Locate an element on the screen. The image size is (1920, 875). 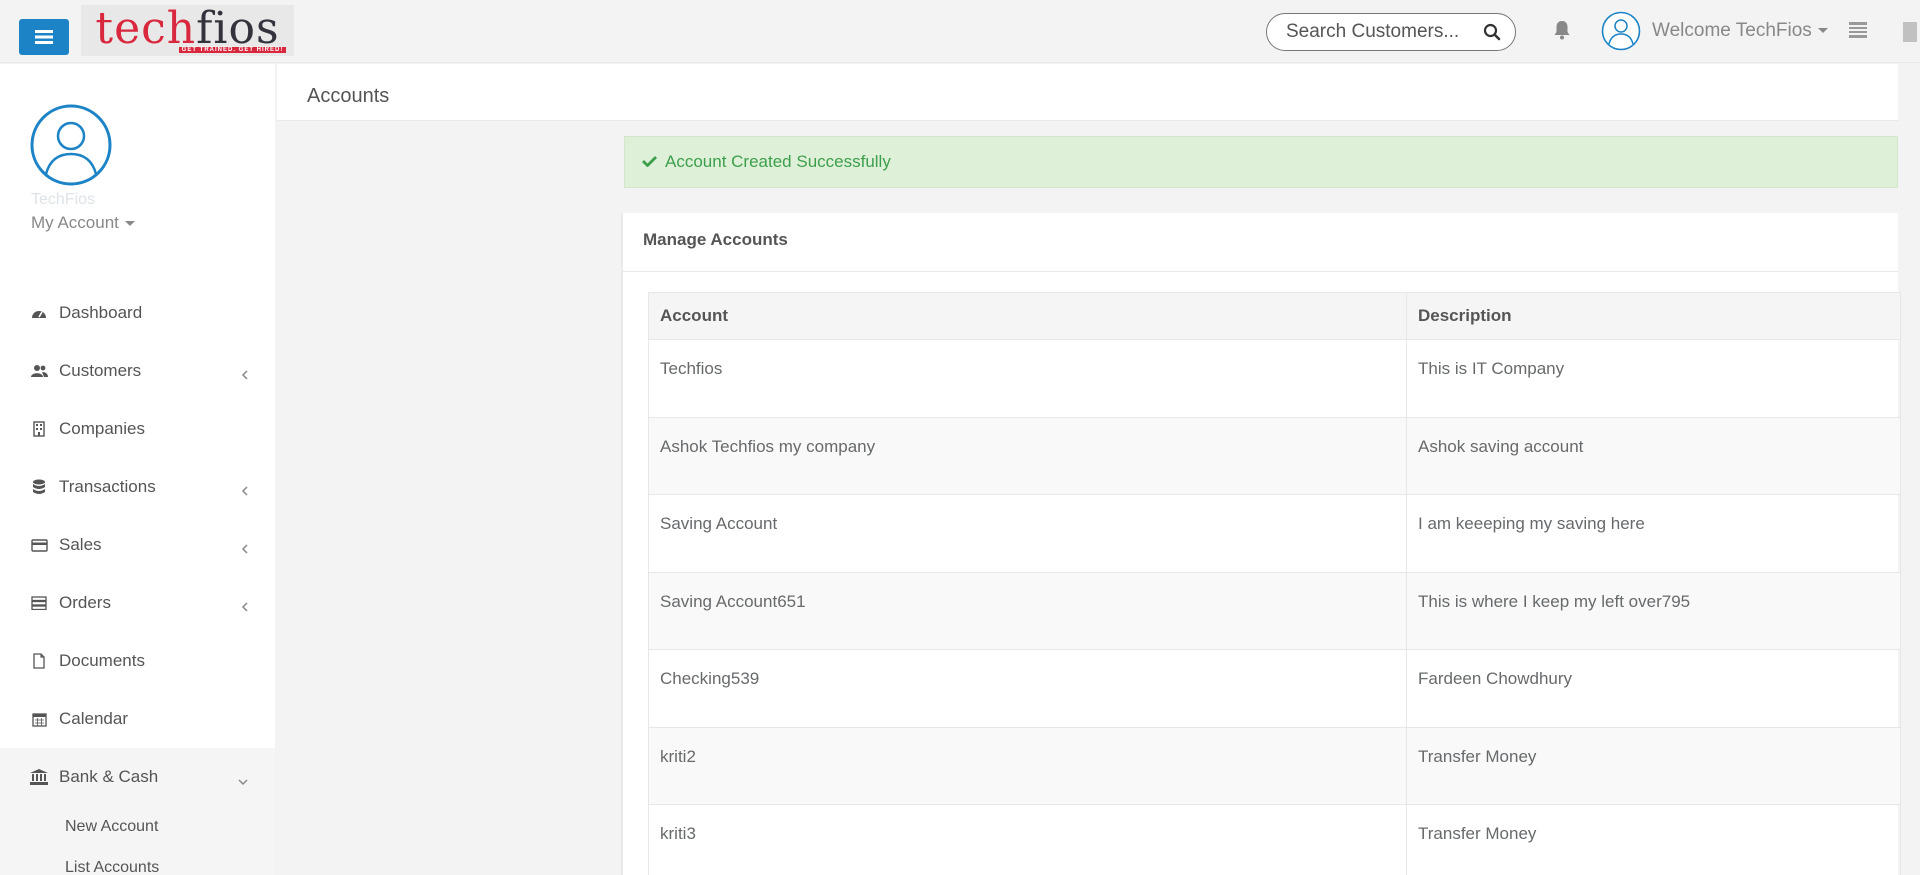
sidebar-item-label: Orders is located at coordinates (85, 602).